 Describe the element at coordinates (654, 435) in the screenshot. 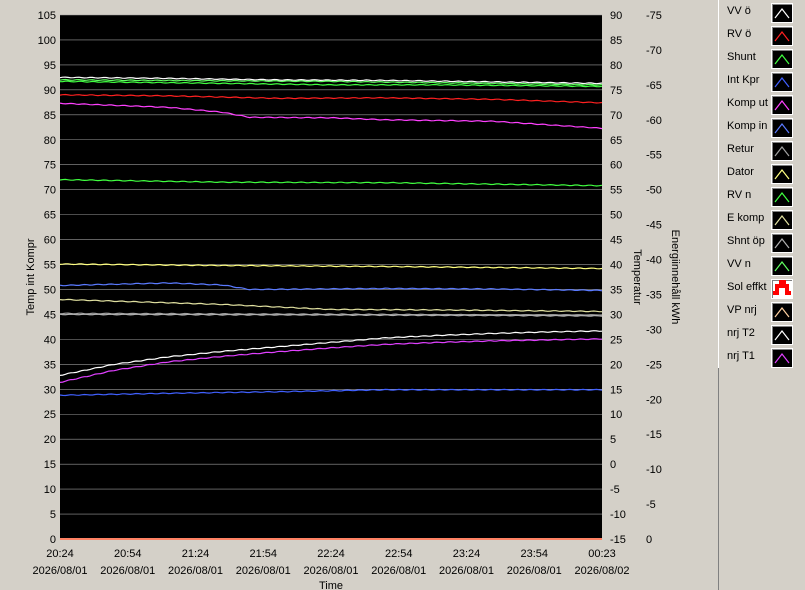

I see `right2-tick-label: -15` at that location.